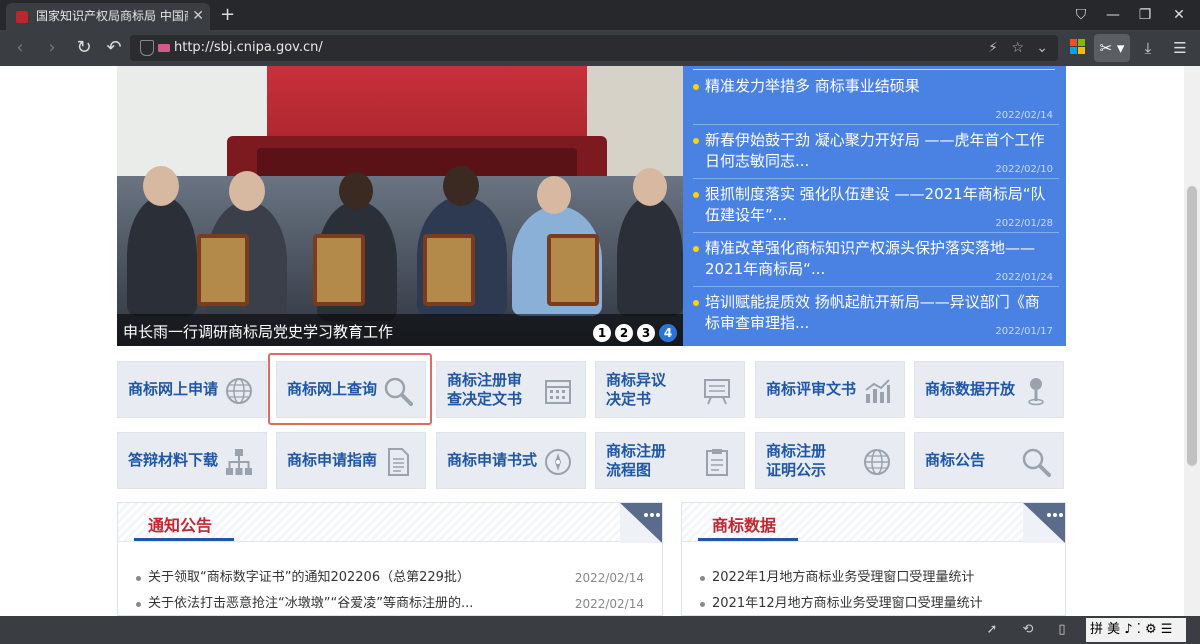 Image resolution: width=1200 pixels, height=644 pixels. I want to click on carousel-page-3: 3, so click(646, 333).